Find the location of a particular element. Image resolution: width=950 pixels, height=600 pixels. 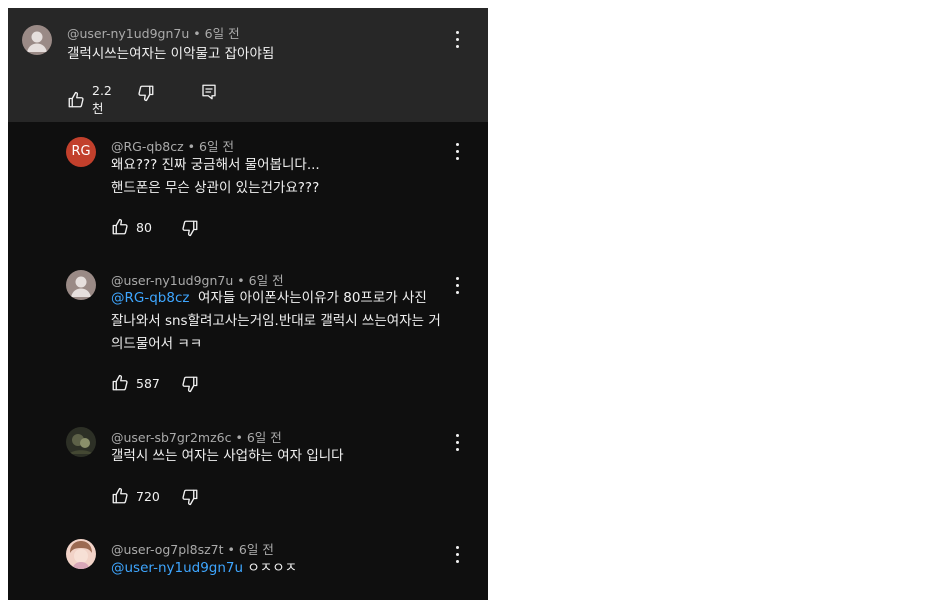

comment-text-segment: 핸드폰은 무슨 상관이 있는건가요??? is located at coordinates (215, 188).